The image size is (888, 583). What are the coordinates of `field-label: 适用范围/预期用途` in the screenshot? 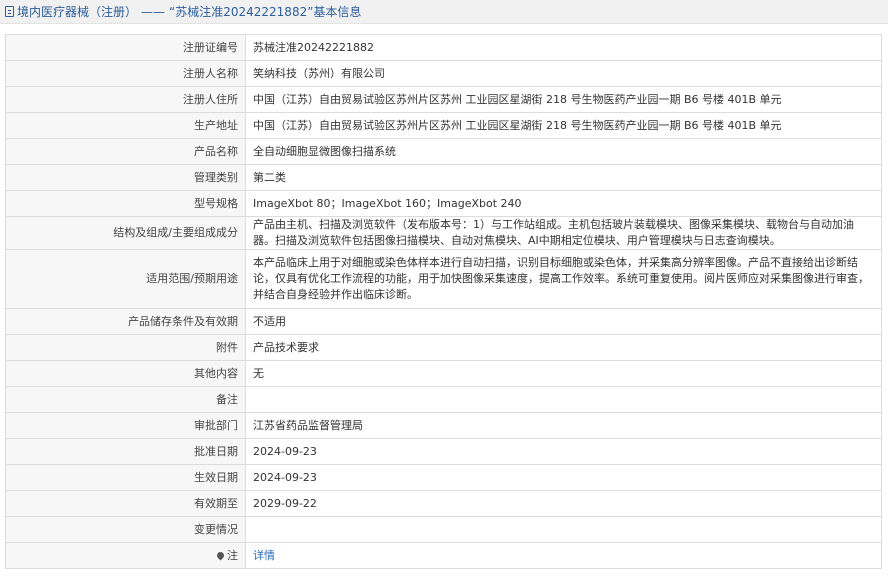 It's located at (125, 279).